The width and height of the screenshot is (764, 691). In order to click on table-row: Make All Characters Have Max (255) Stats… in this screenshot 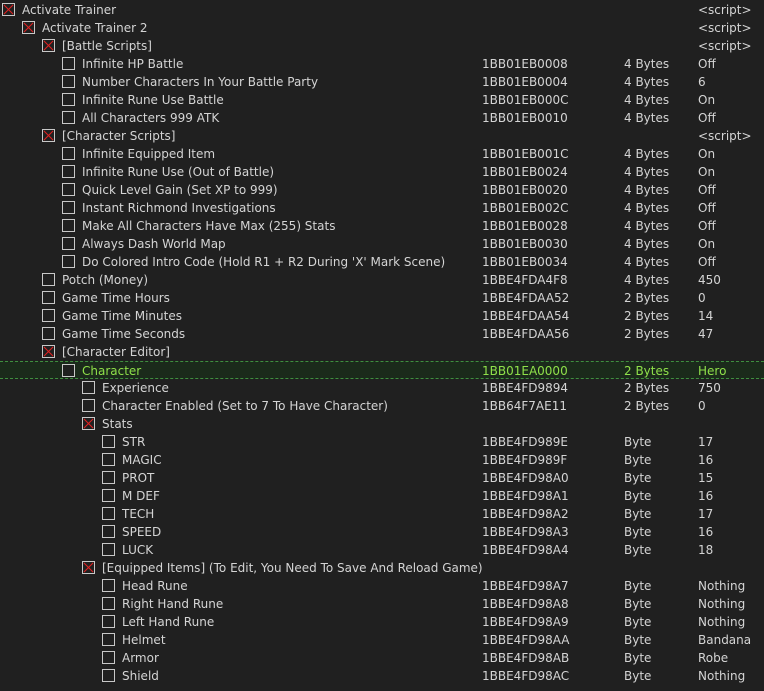, I will do `click(382, 226)`.